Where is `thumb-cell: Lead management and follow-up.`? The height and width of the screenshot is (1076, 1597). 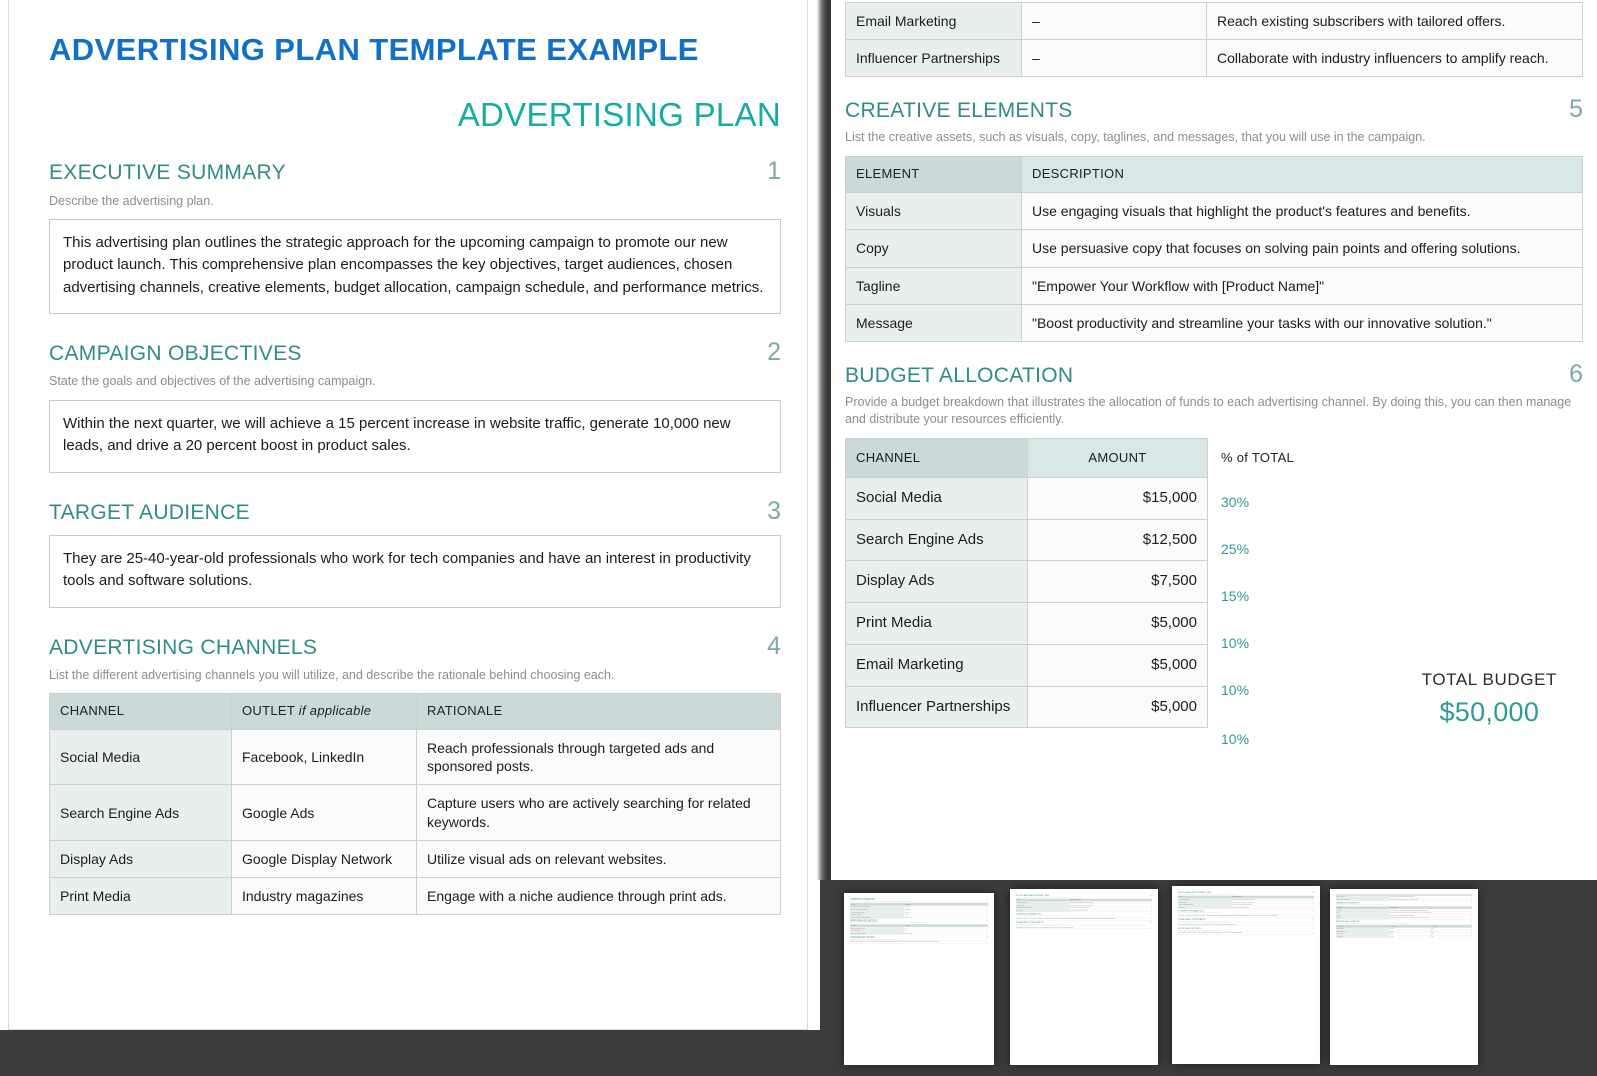
thumb-cell: Lead management and follow-up. is located at coordinates (1111, 910).